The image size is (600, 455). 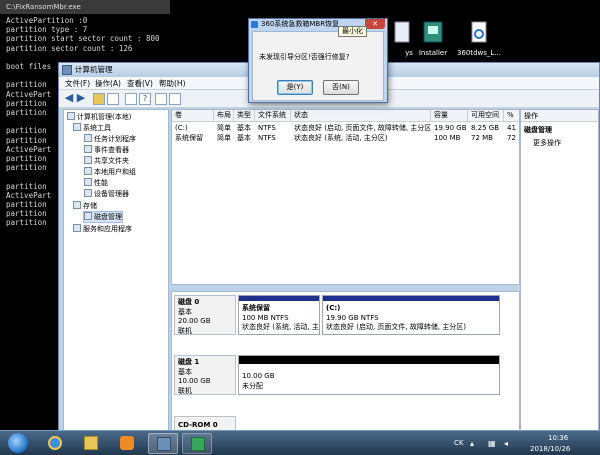 What do you see at coordinates (131, 99) in the screenshot?
I see `properties-icon` at bounding box center [131, 99].